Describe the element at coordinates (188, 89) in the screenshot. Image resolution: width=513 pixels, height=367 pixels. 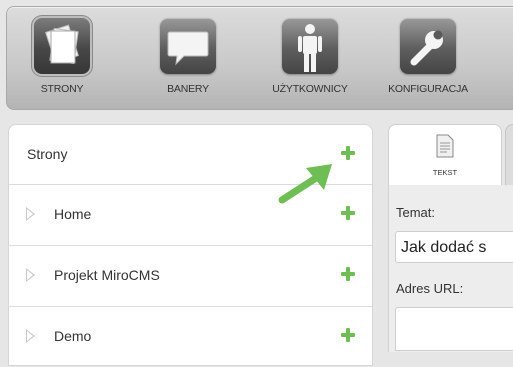
I see `toolbar-banners-label: BANERY` at that location.